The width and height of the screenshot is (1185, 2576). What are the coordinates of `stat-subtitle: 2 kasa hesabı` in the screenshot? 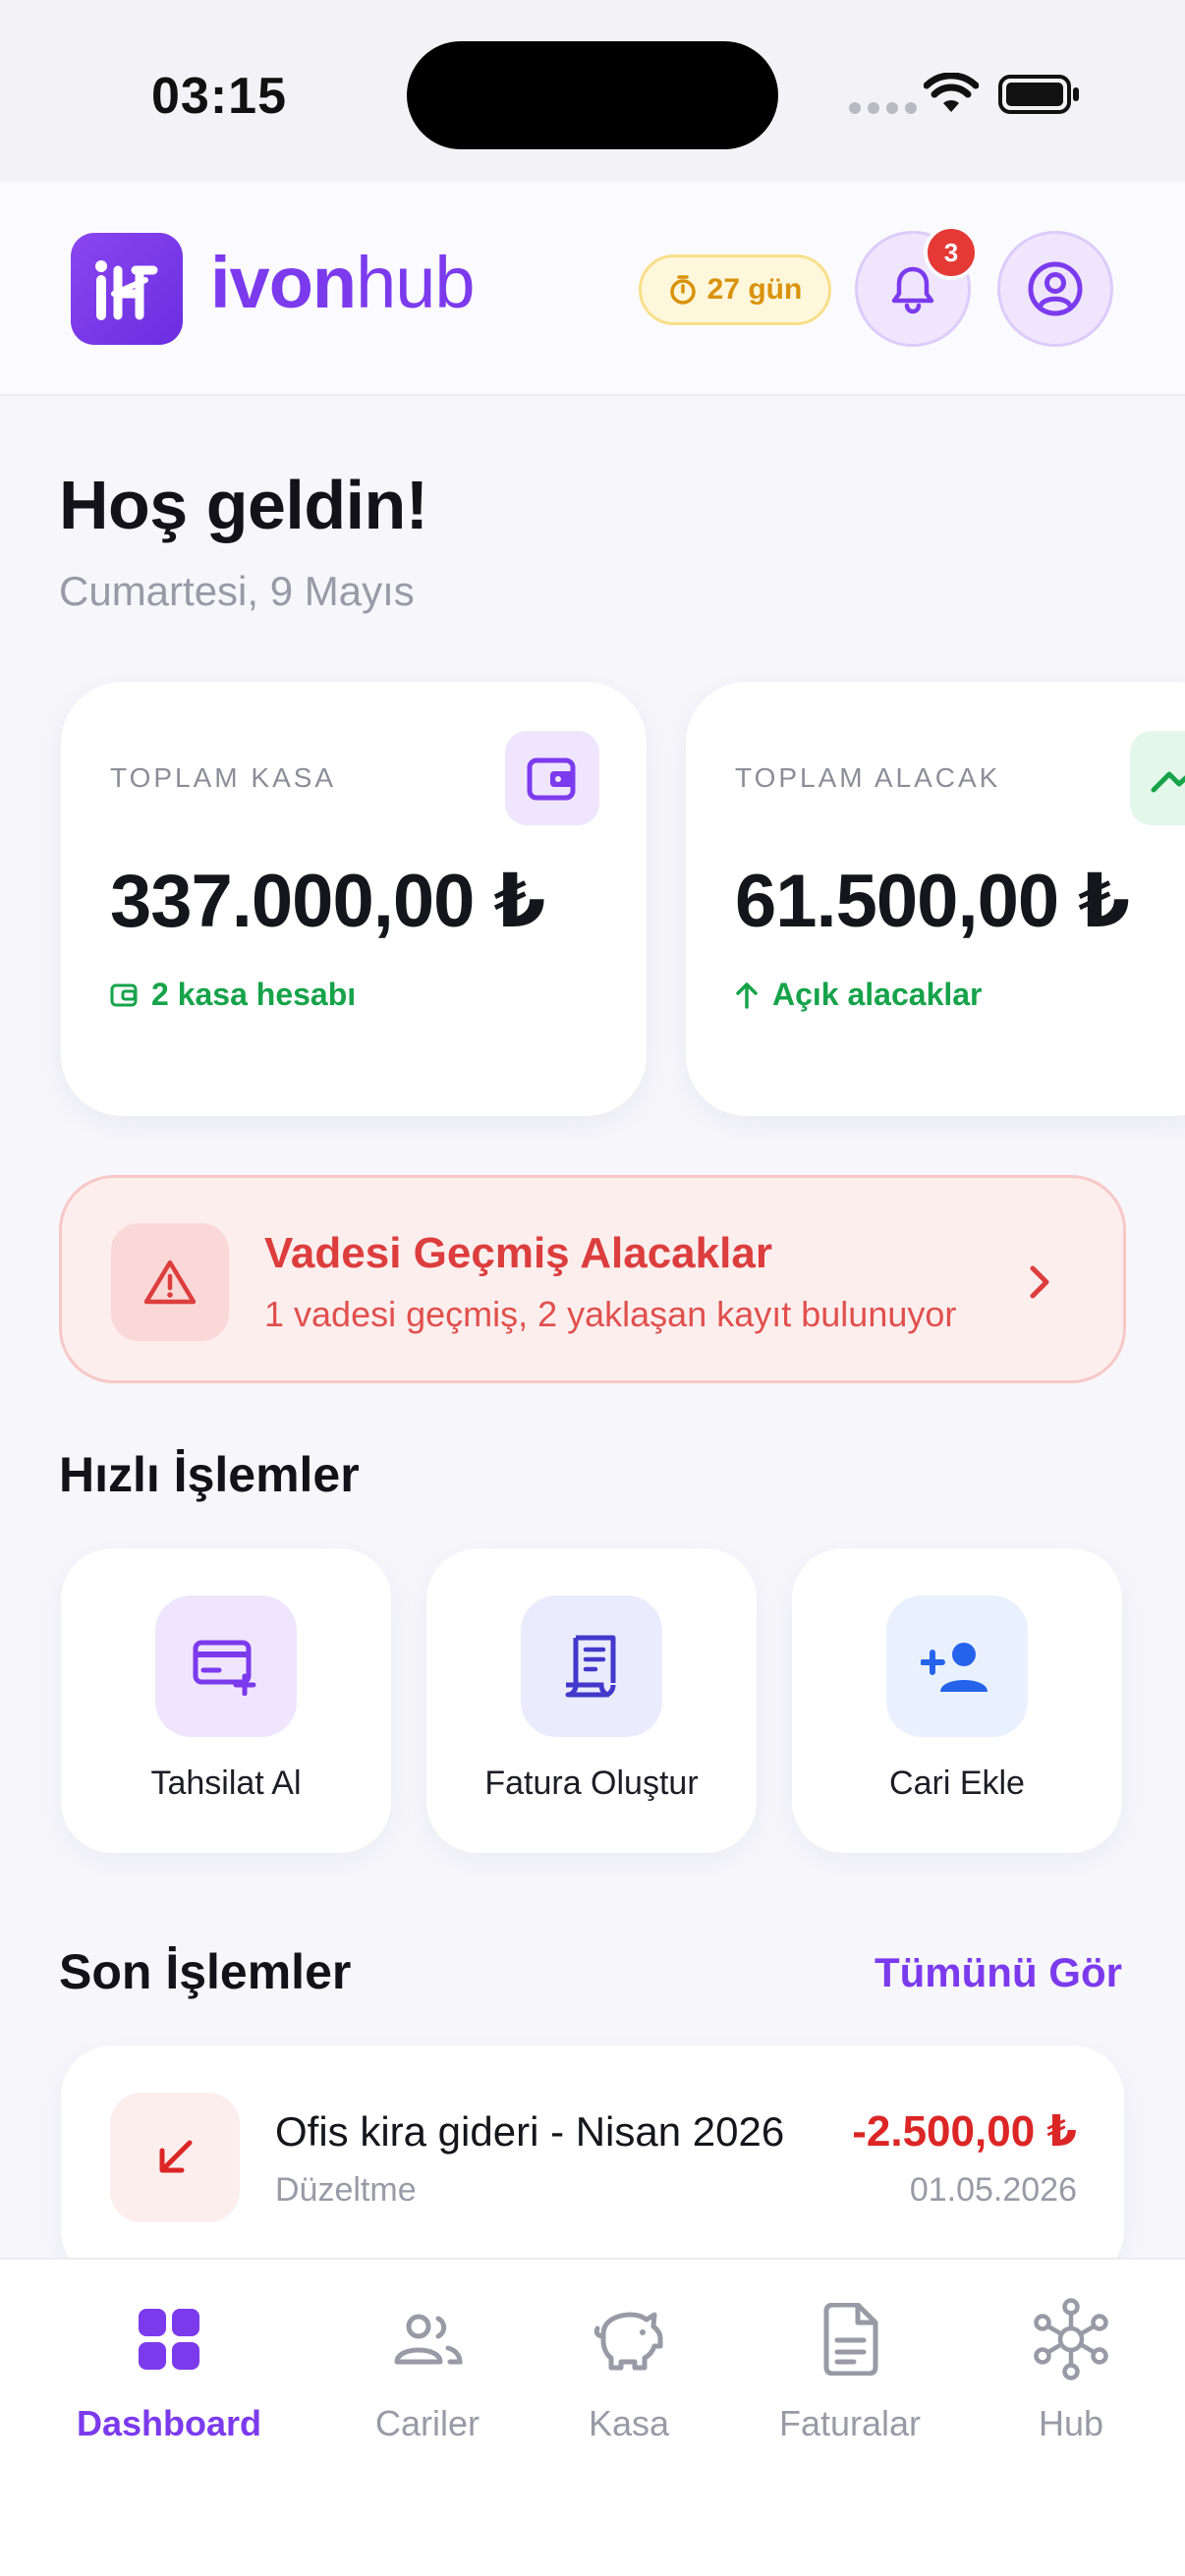 It's located at (233, 995).